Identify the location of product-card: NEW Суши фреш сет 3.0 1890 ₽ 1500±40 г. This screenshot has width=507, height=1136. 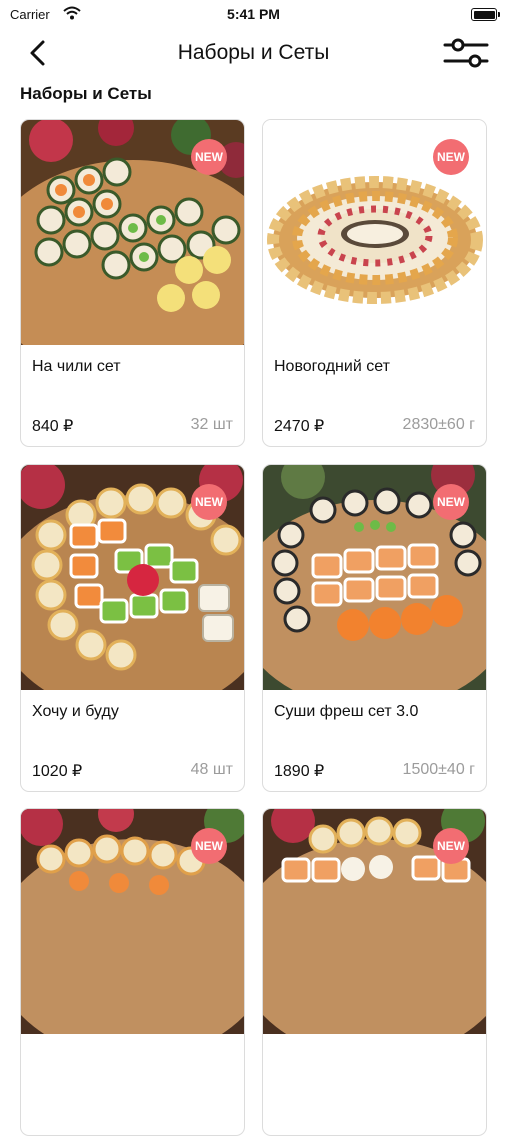
(374, 628).